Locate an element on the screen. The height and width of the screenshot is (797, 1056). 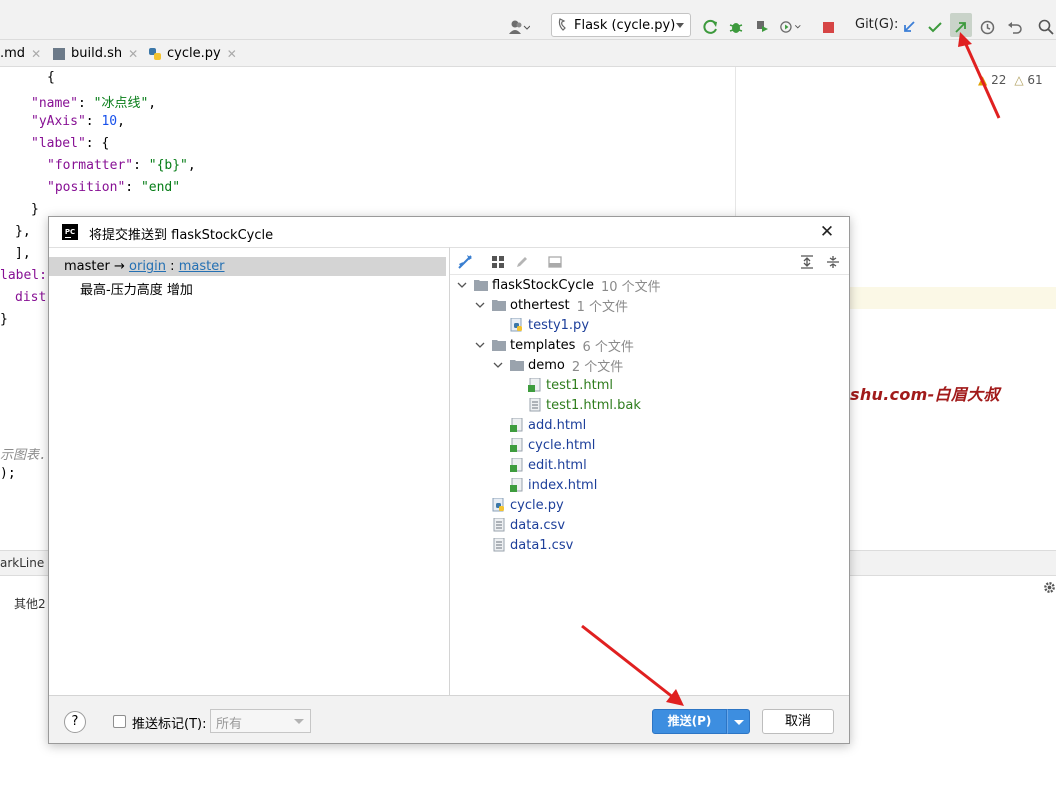
tree-file-data1-csv: data1.csv is located at coordinates (532, 545).